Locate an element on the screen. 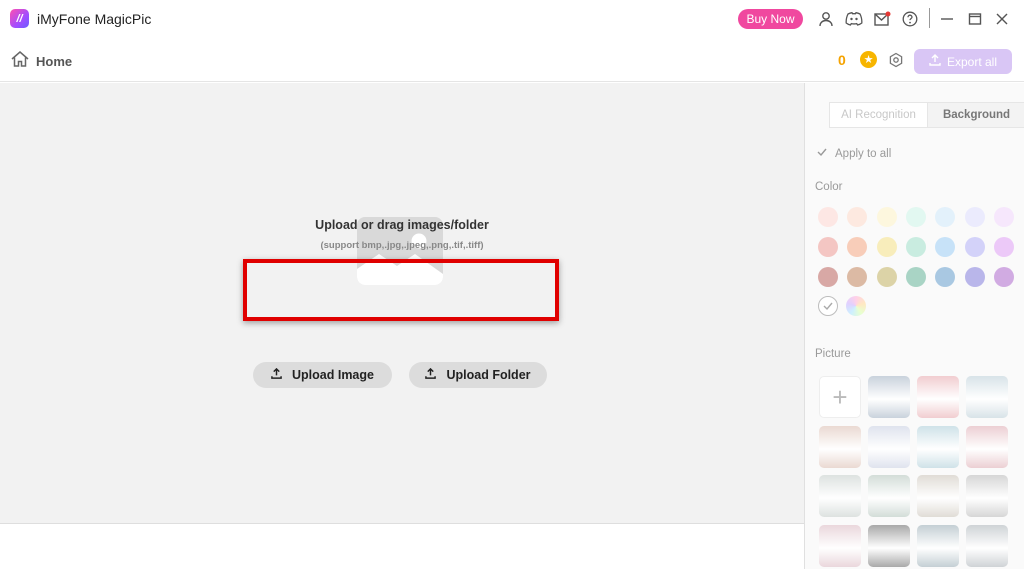  account-icon is located at coordinates (826, 19).